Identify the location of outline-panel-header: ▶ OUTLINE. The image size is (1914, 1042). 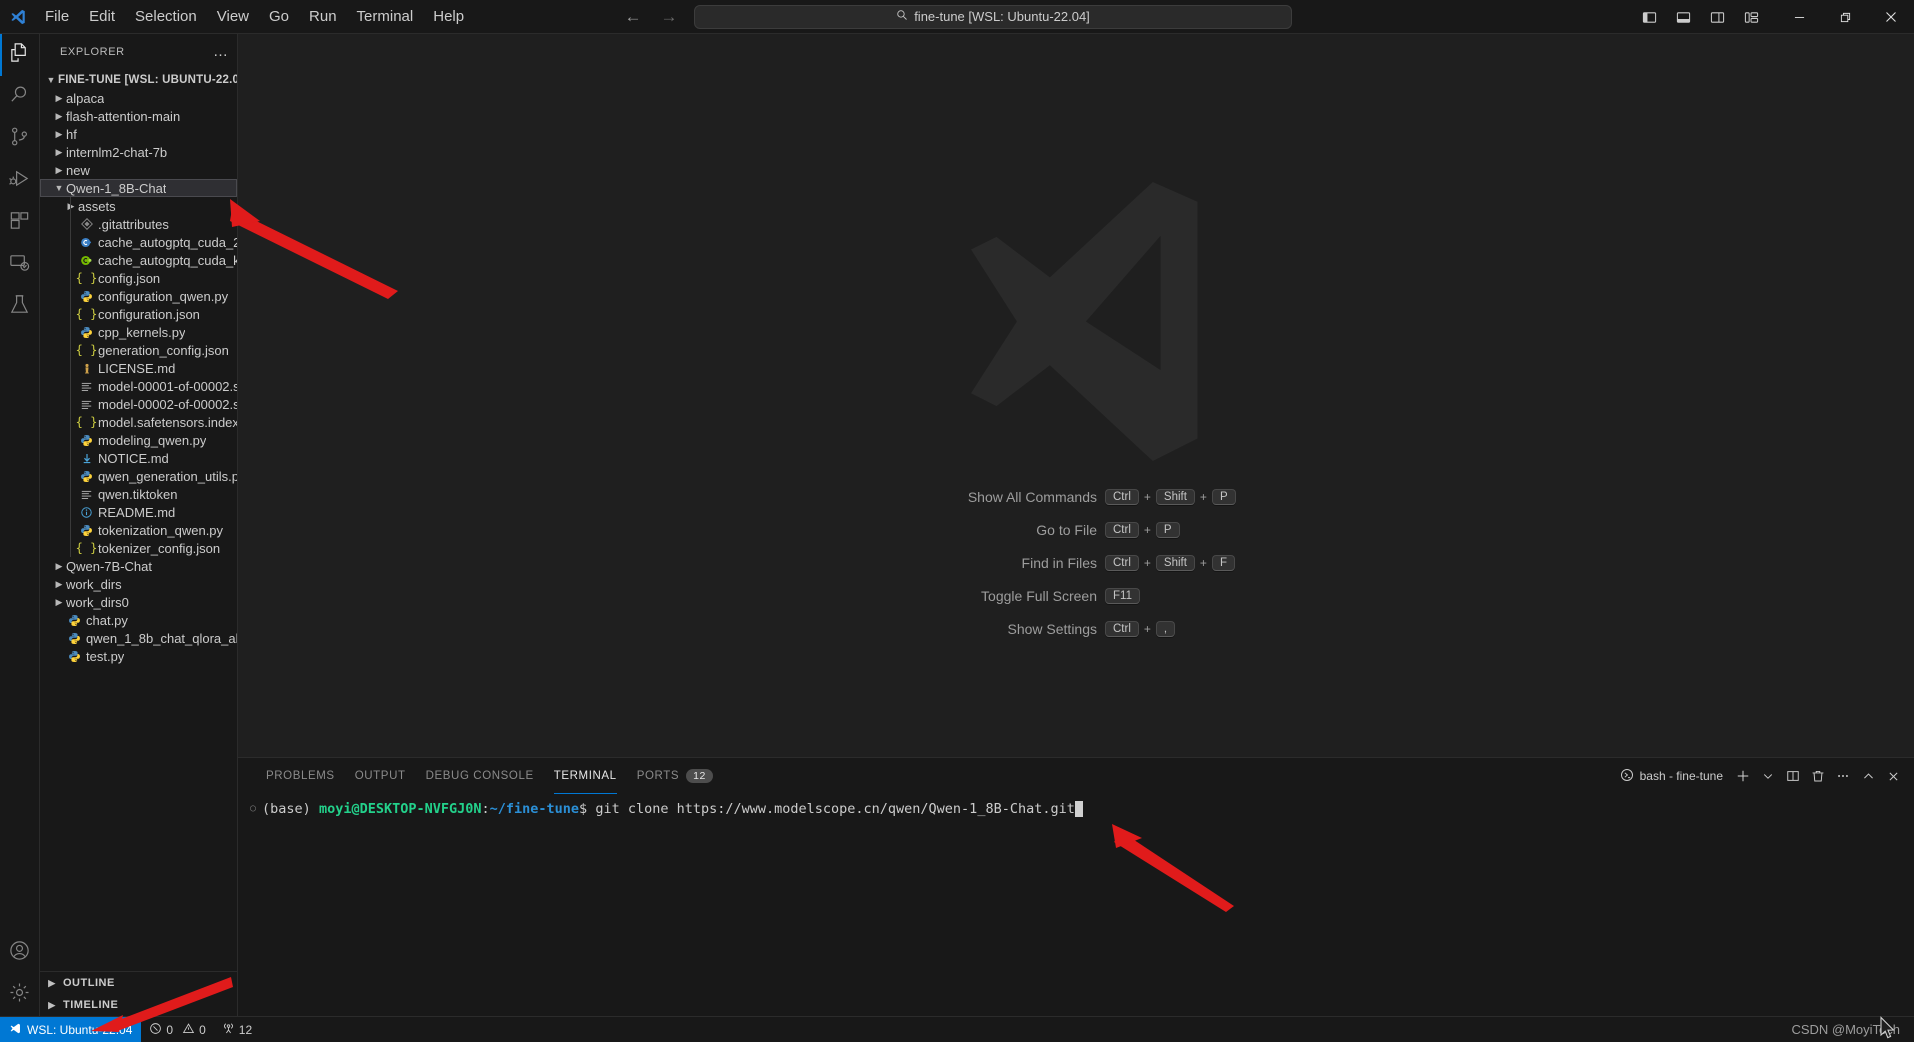
(138, 983).